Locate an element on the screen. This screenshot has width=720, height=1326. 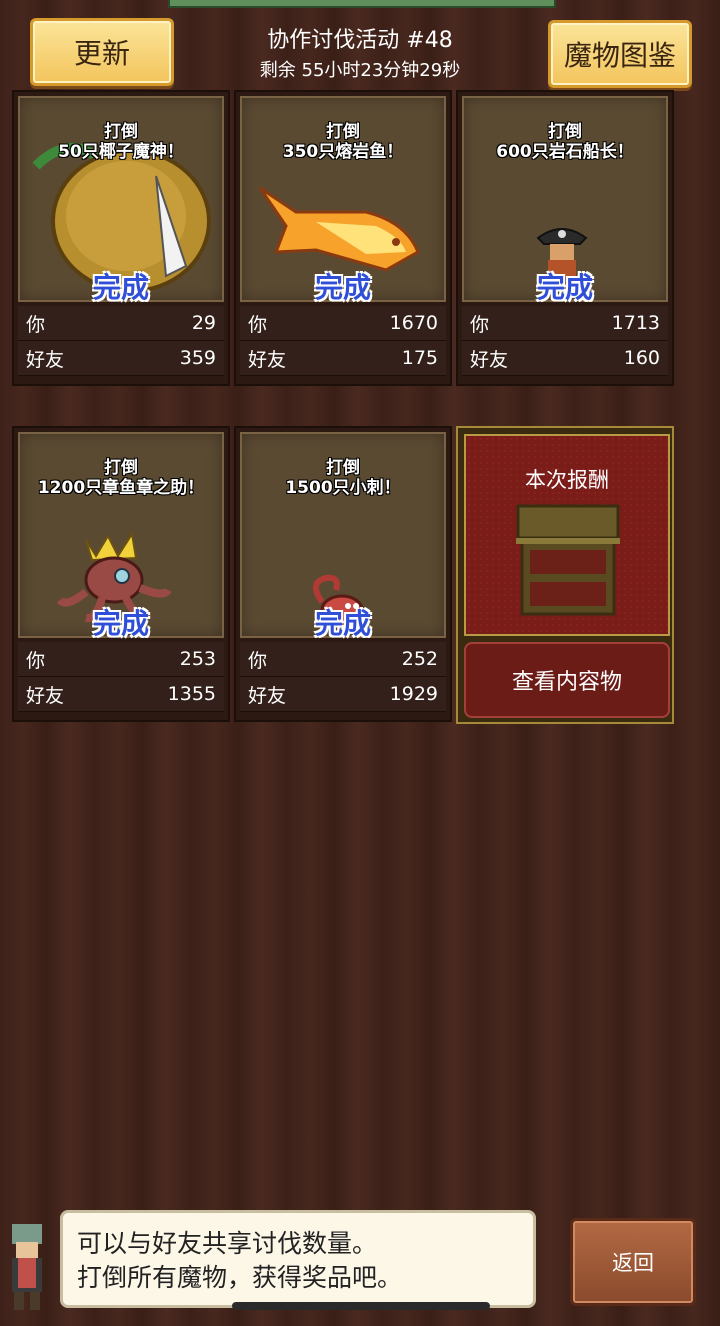
quest-stats: 你 252 好友 1929 is located at coordinates (343, 677).